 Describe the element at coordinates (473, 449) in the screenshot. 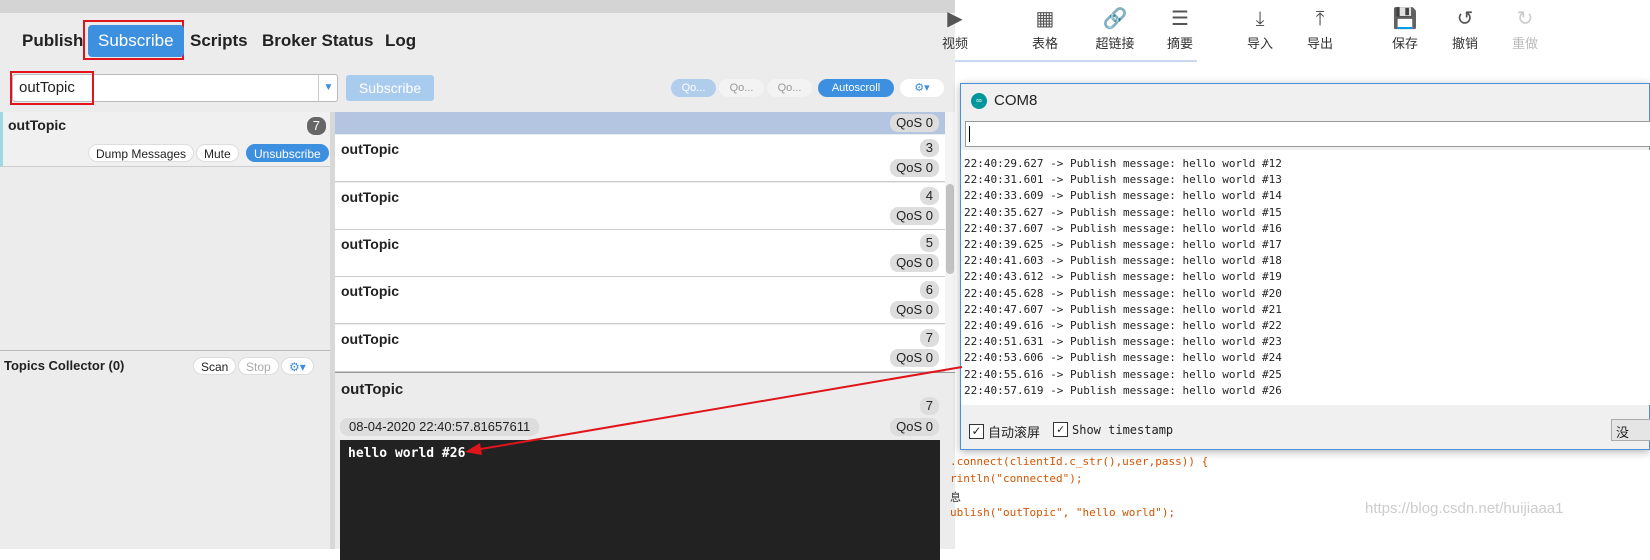

I see `arrow-head` at that location.